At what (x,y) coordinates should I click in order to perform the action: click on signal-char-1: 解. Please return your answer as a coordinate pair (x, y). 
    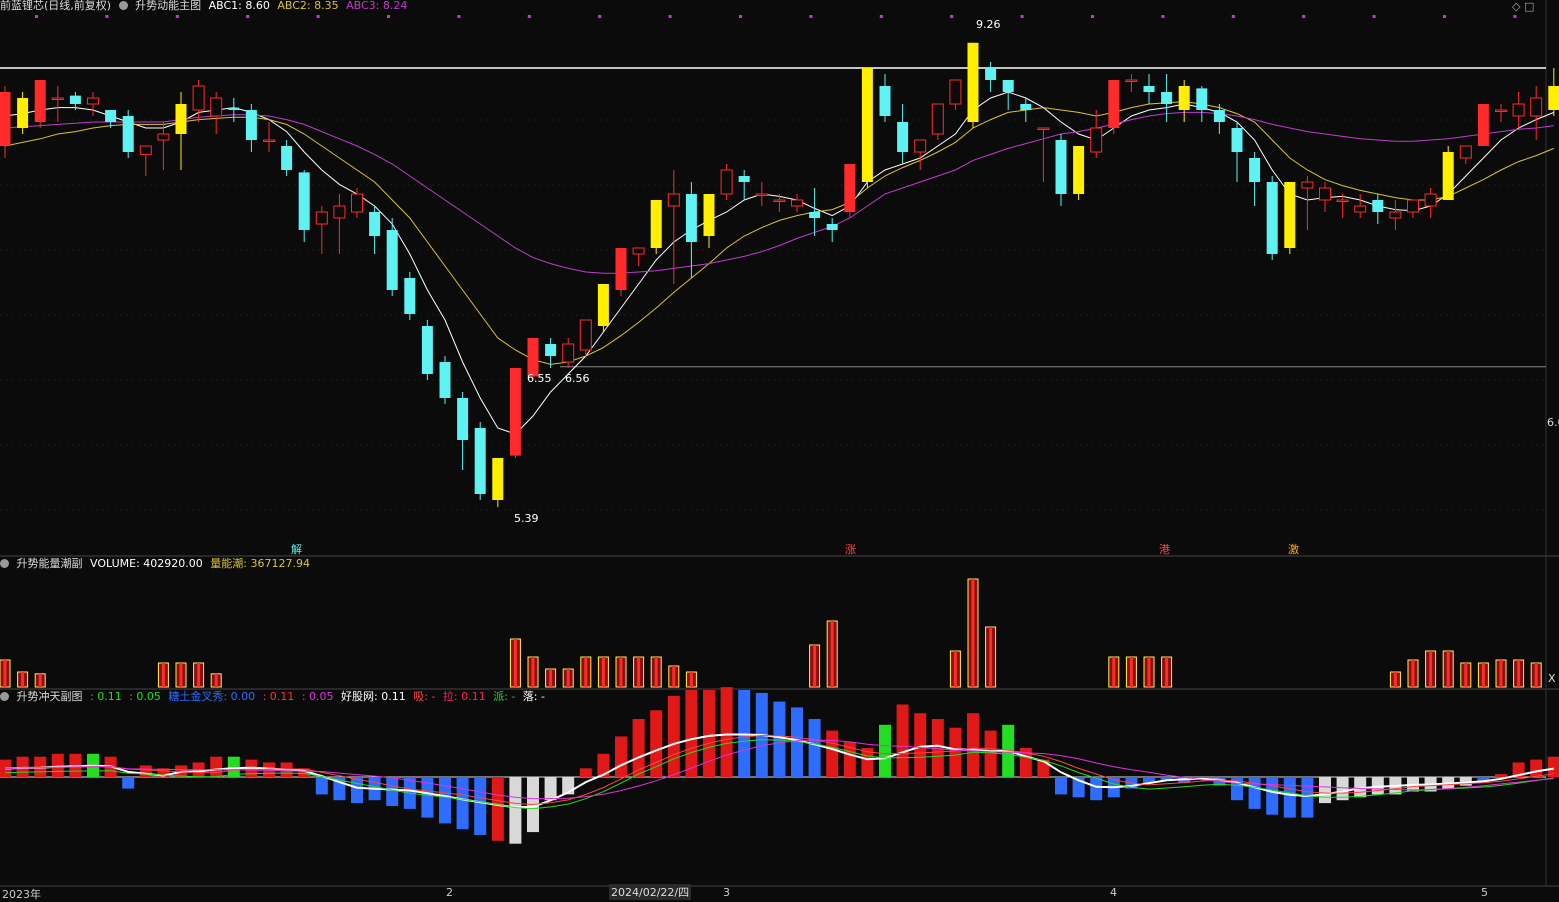
    Looking at the image, I should click on (296, 549).